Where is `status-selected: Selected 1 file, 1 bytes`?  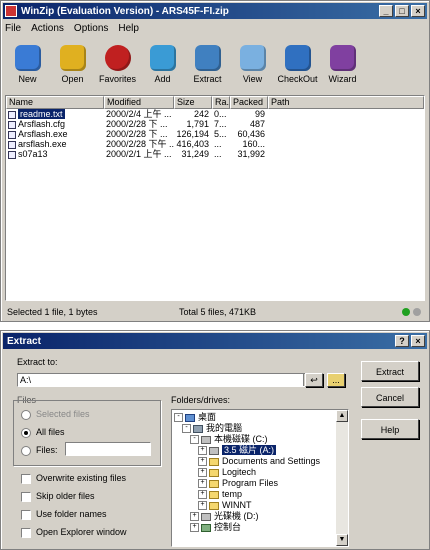 status-selected: Selected 1 file, 1 bytes is located at coordinates (52, 312).